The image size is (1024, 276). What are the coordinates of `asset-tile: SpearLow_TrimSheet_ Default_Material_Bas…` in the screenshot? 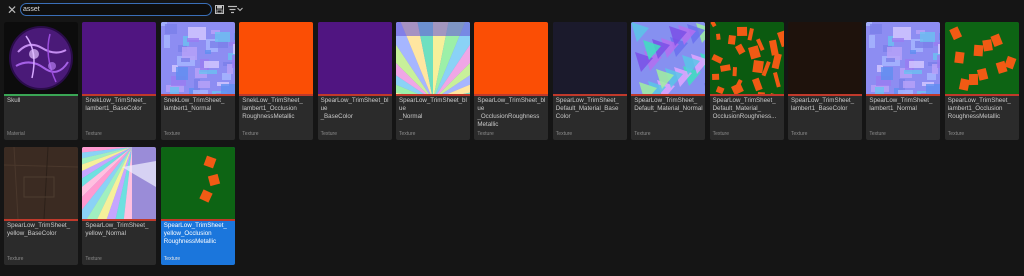 It's located at (589, 81).